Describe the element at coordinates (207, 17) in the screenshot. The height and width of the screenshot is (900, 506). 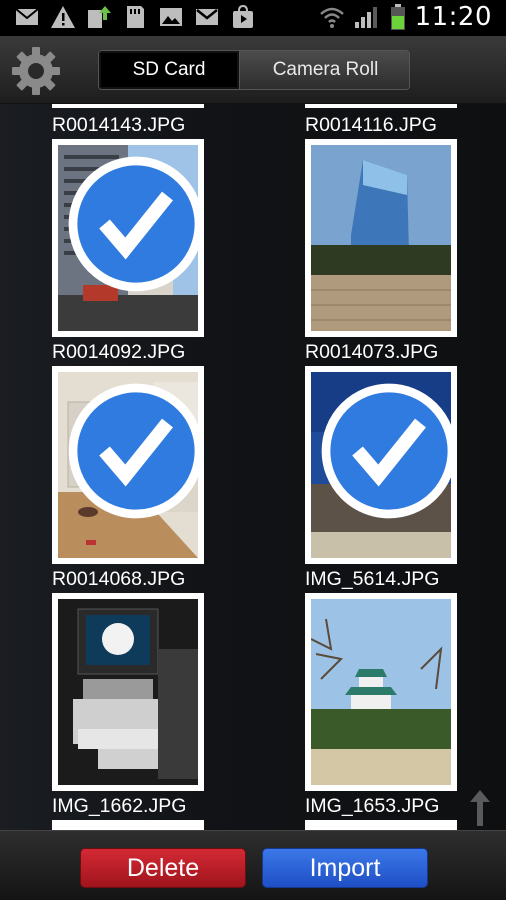
I see `gmail-icon` at that location.